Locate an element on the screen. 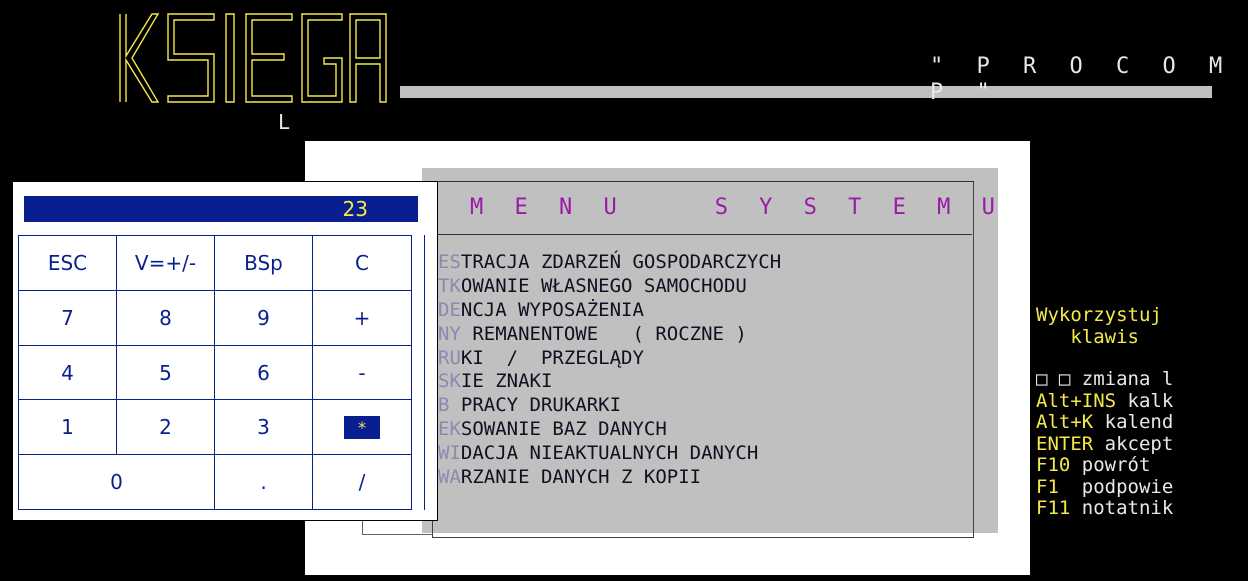  help-line: ENTER akcept is located at coordinates (1105, 444).